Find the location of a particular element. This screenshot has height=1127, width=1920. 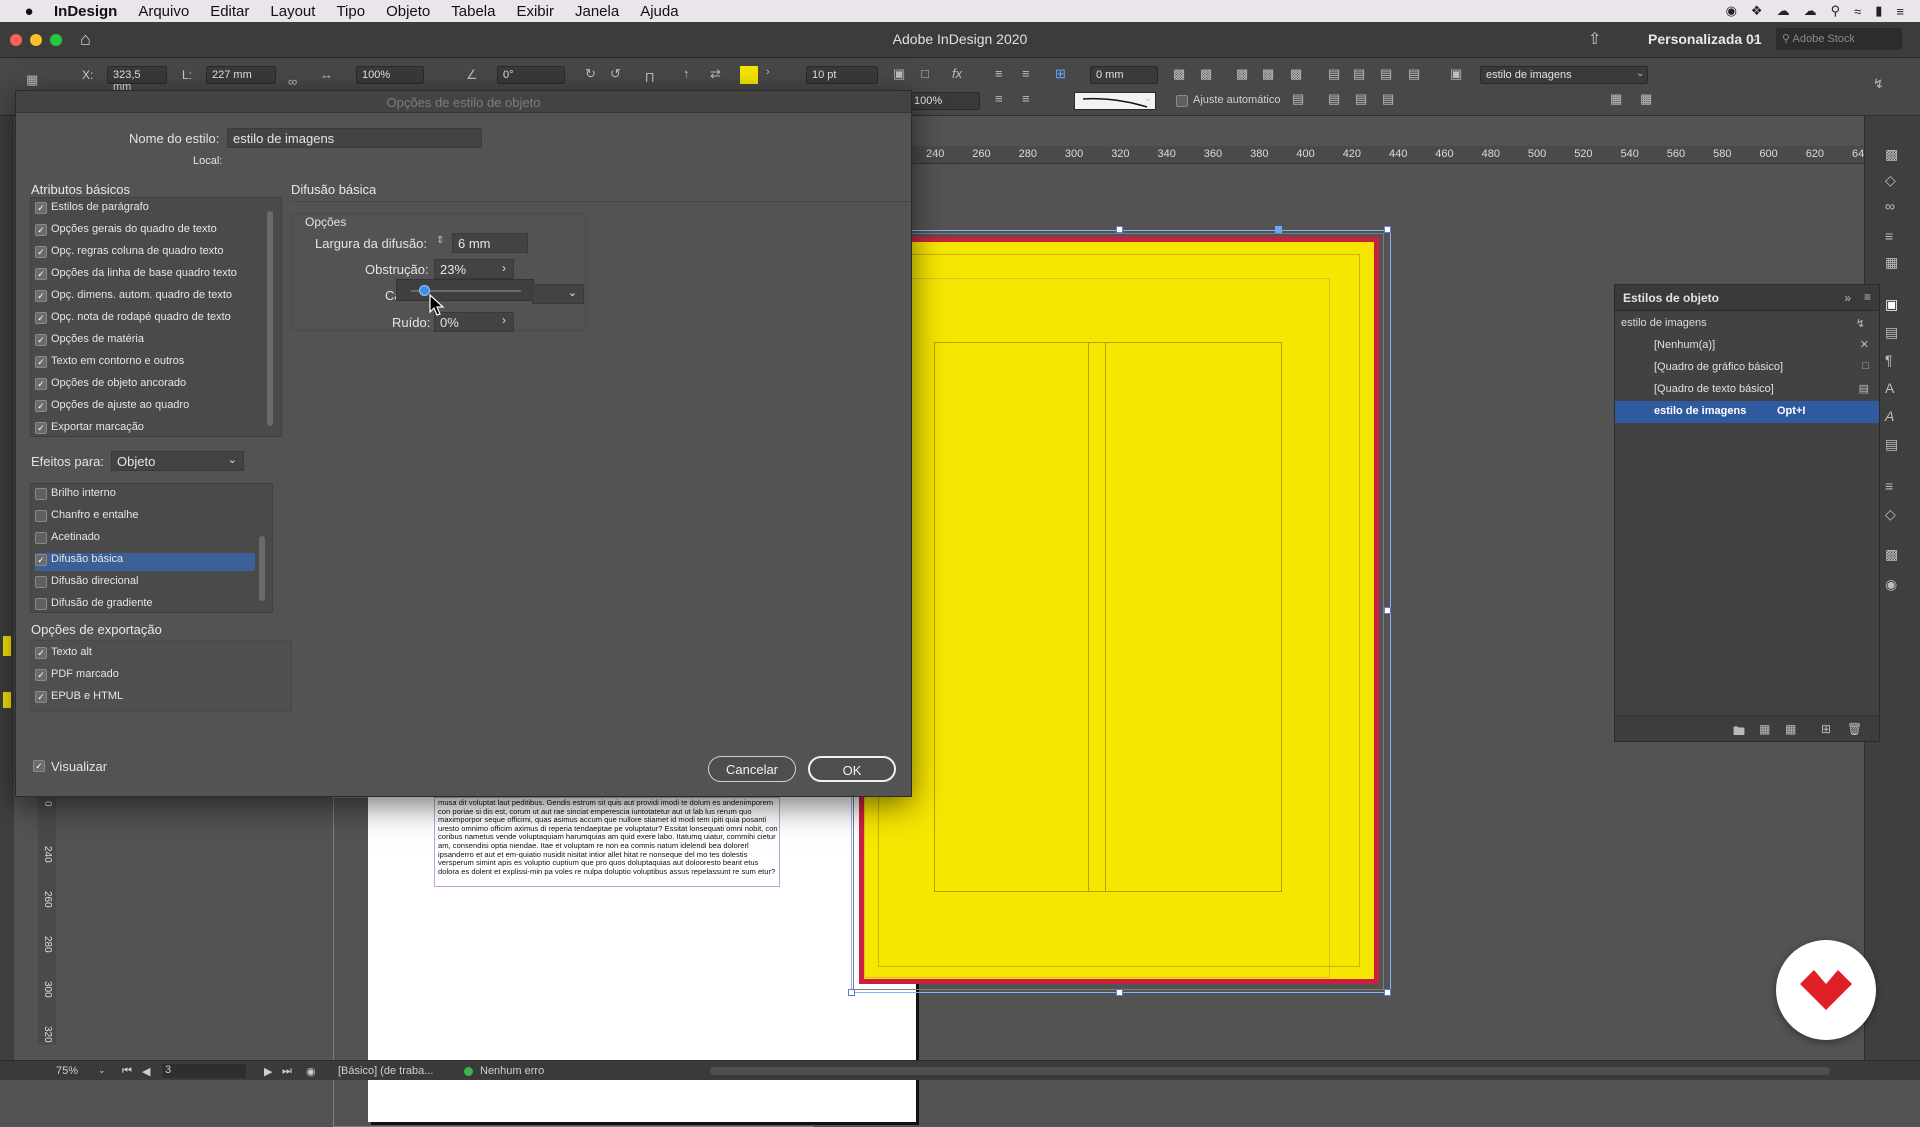

folder-icon: 🖿 is located at coordinates (1739, 732).